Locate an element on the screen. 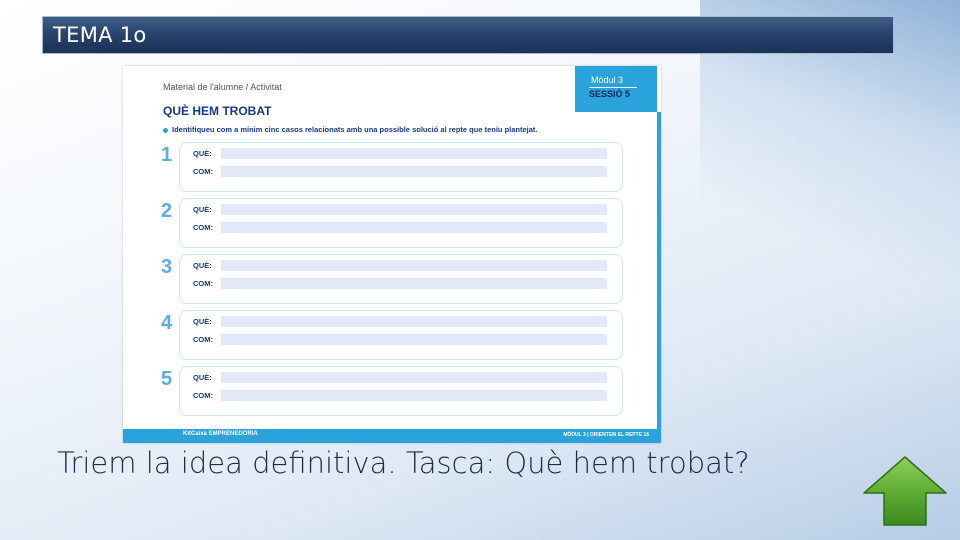 The image size is (960, 540). bullet-icon is located at coordinates (165, 130).